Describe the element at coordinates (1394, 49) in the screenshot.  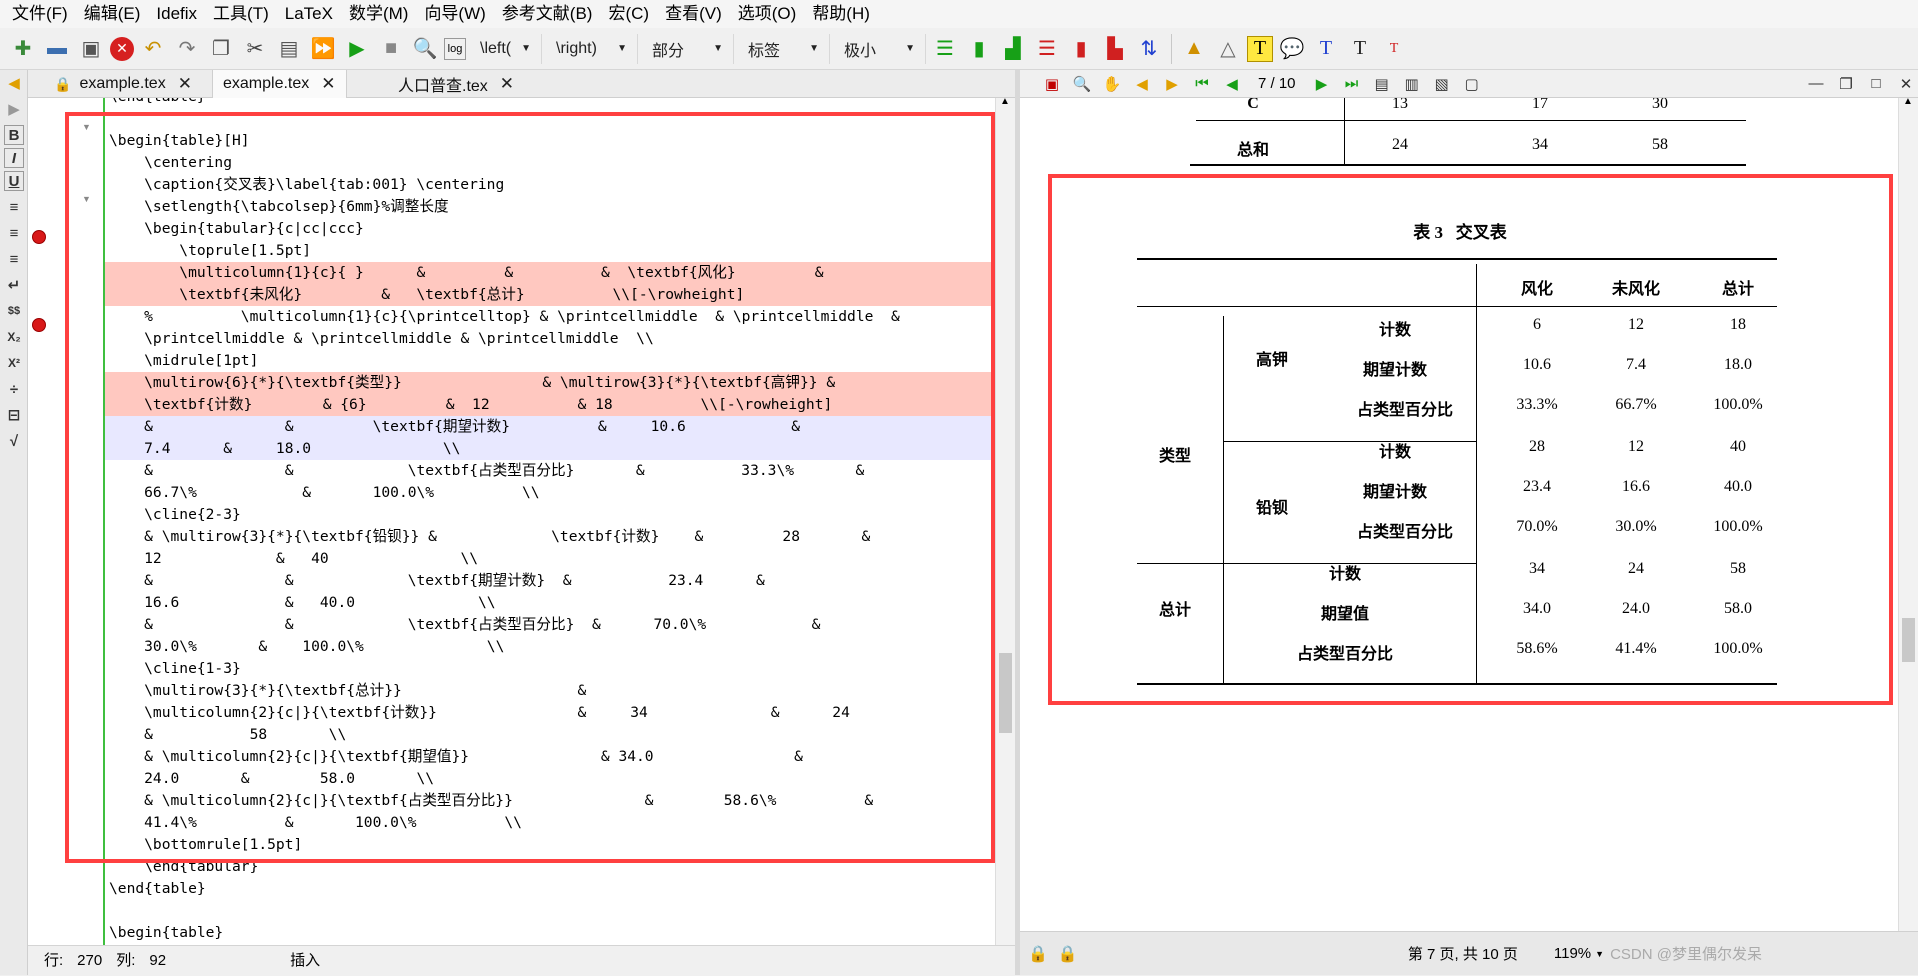
I see `red-text-icon: T` at that location.